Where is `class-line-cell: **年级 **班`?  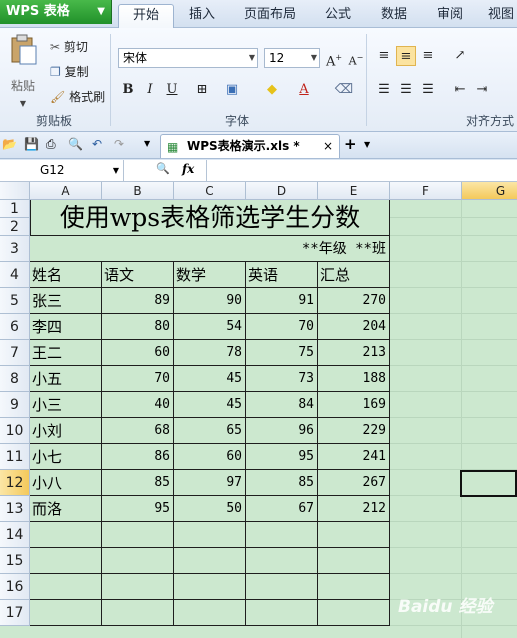 class-line-cell: **年级 **班 is located at coordinates (210, 249).